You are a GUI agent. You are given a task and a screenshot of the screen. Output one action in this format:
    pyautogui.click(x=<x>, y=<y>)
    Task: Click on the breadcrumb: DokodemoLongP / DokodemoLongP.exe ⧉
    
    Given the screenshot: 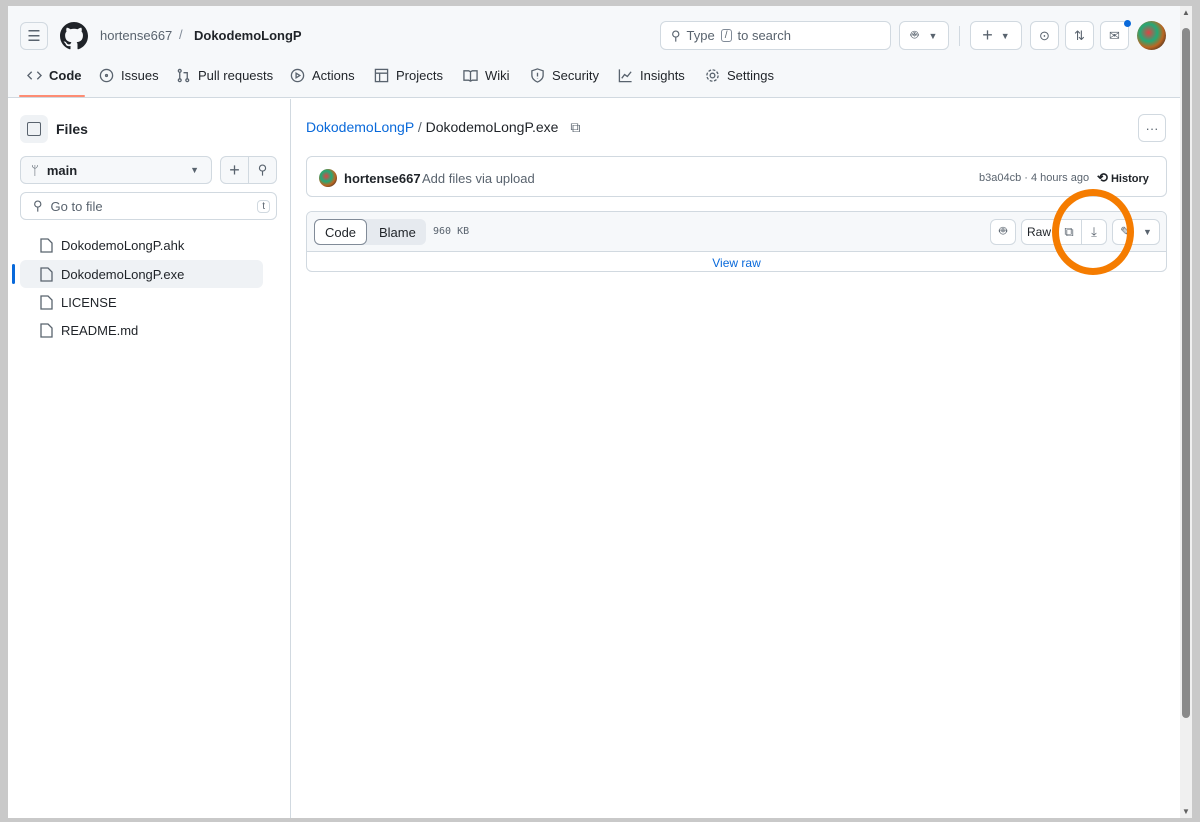 What is the action you would take?
    pyautogui.click(x=443, y=127)
    